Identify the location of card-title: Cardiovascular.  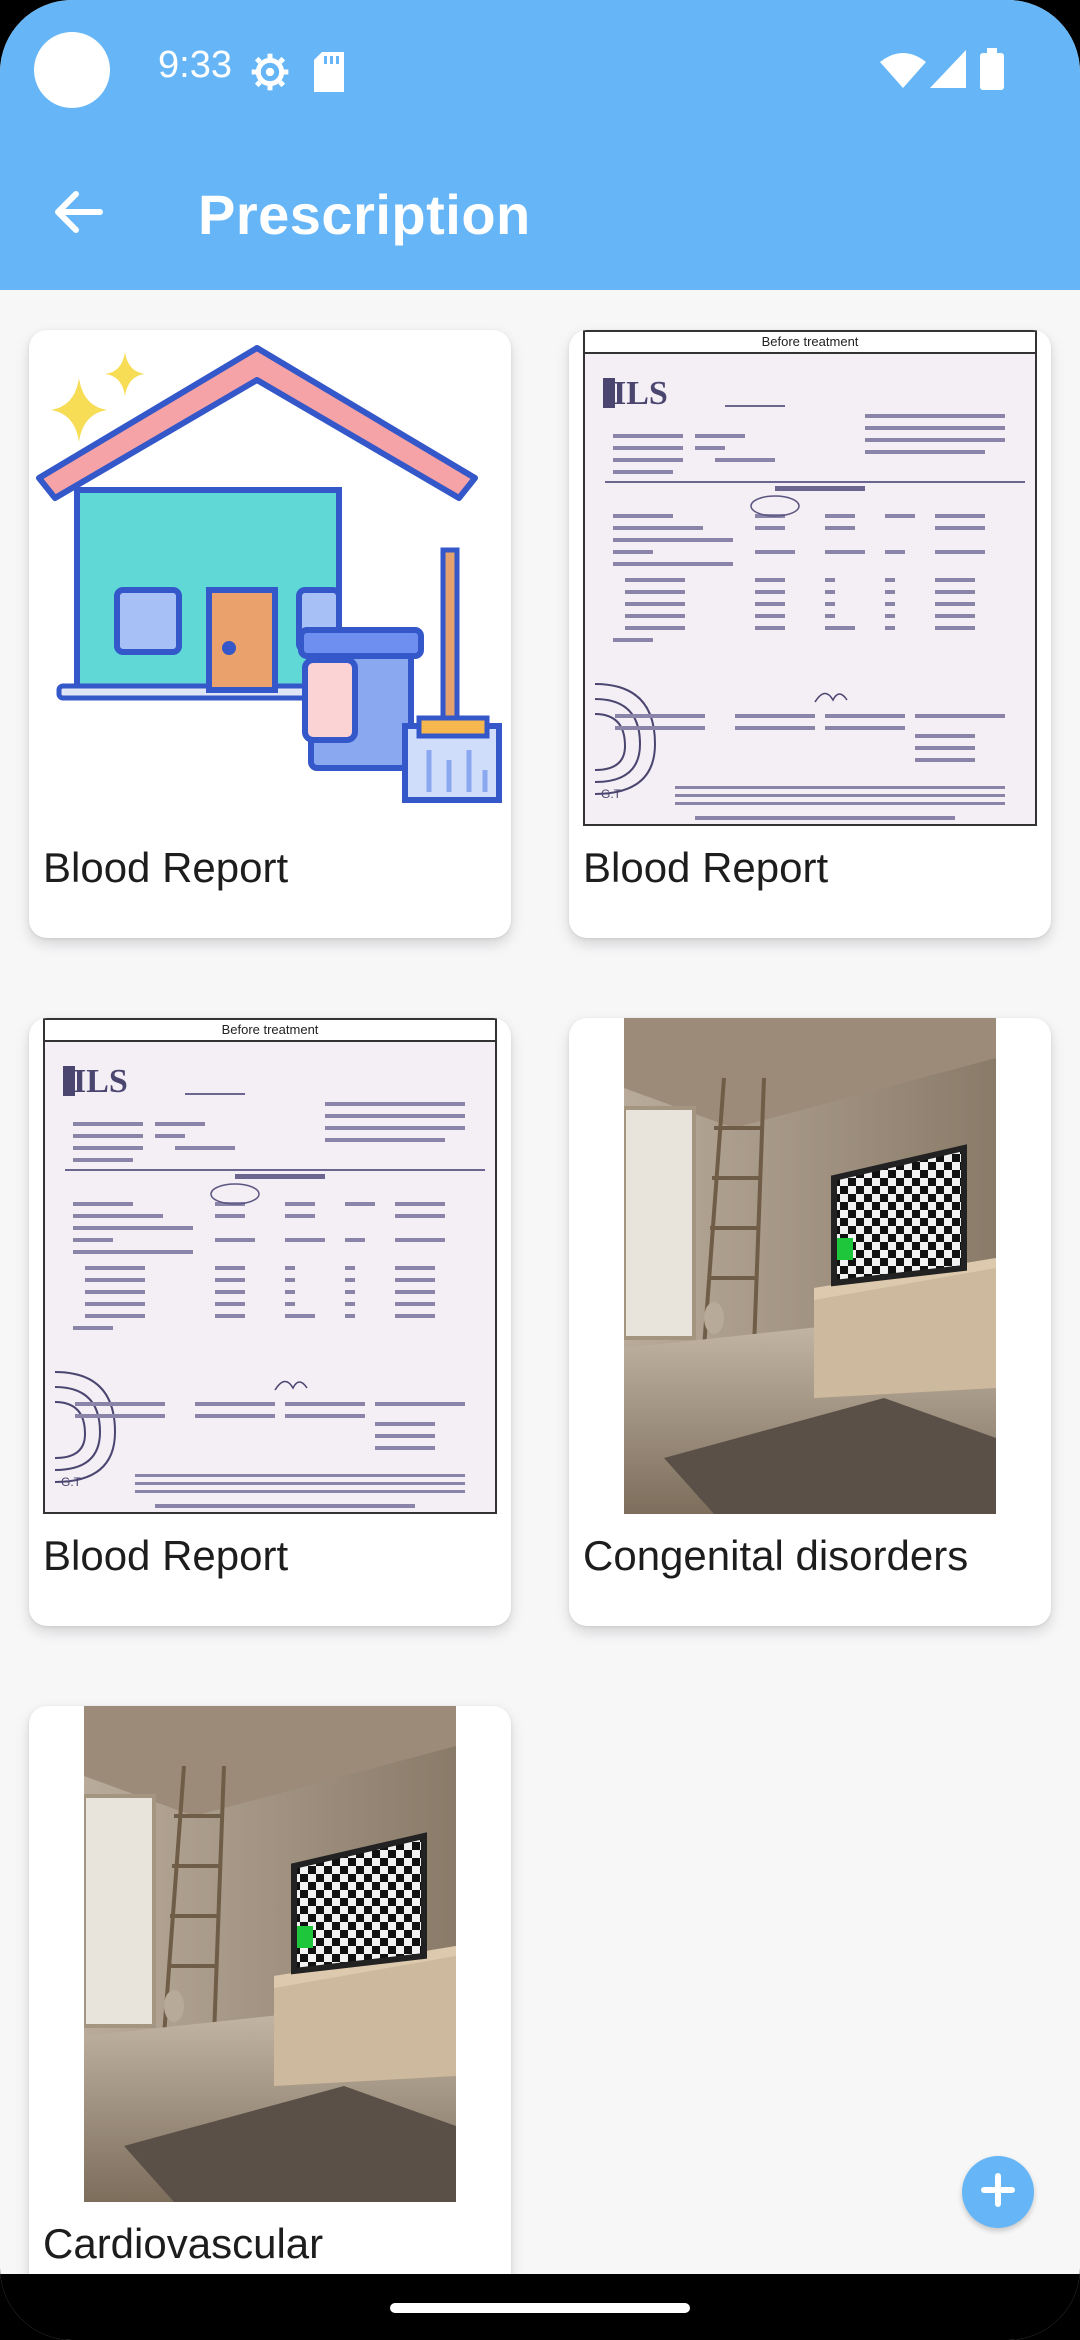
(183, 2243).